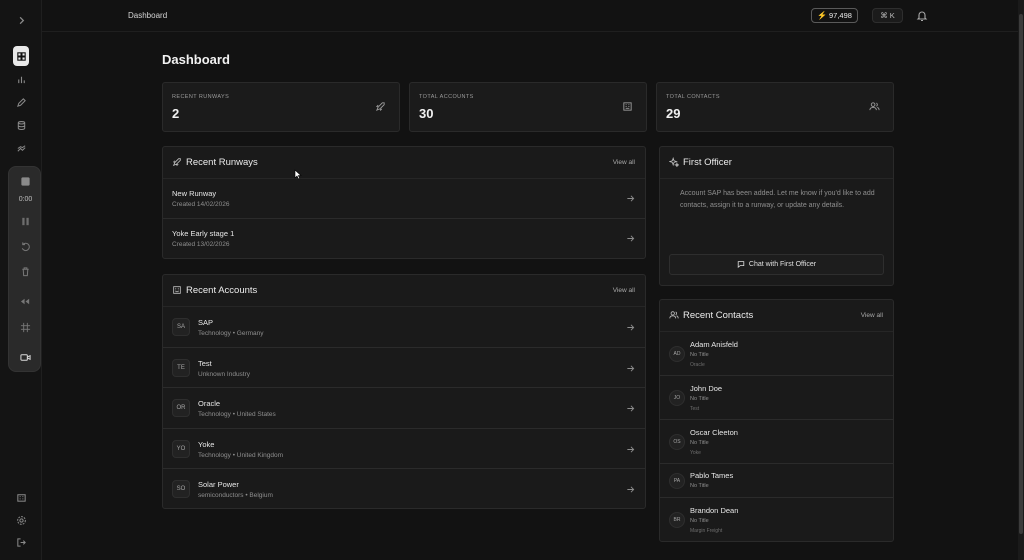 The width and height of the screenshot is (1024, 560). What do you see at coordinates (677, 442) in the screenshot?
I see `contact-avatar: OS` at bounding box center [677, 442].